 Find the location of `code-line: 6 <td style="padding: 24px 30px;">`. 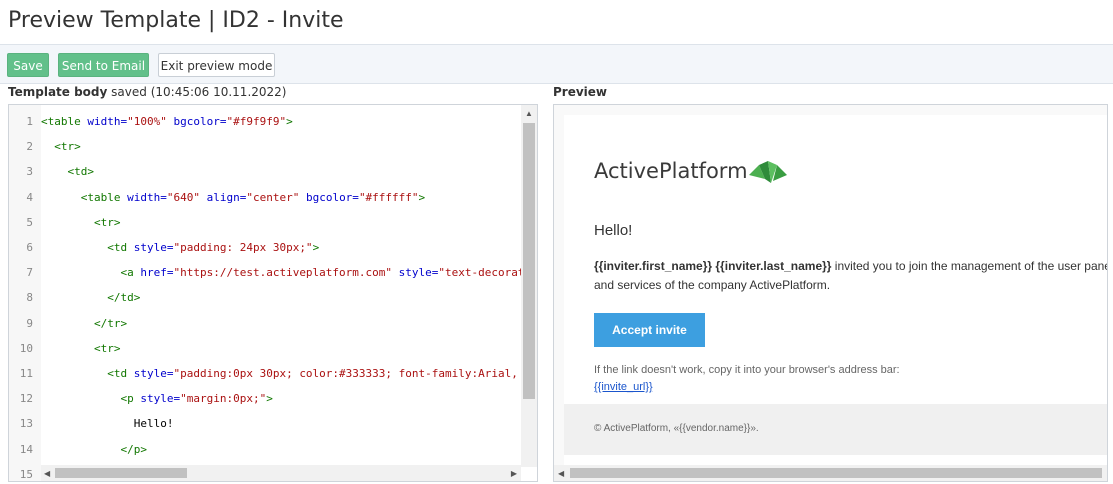

code-line: 6 <td style="padding: 24px 30px;"> is located at coordinates (265, 247).